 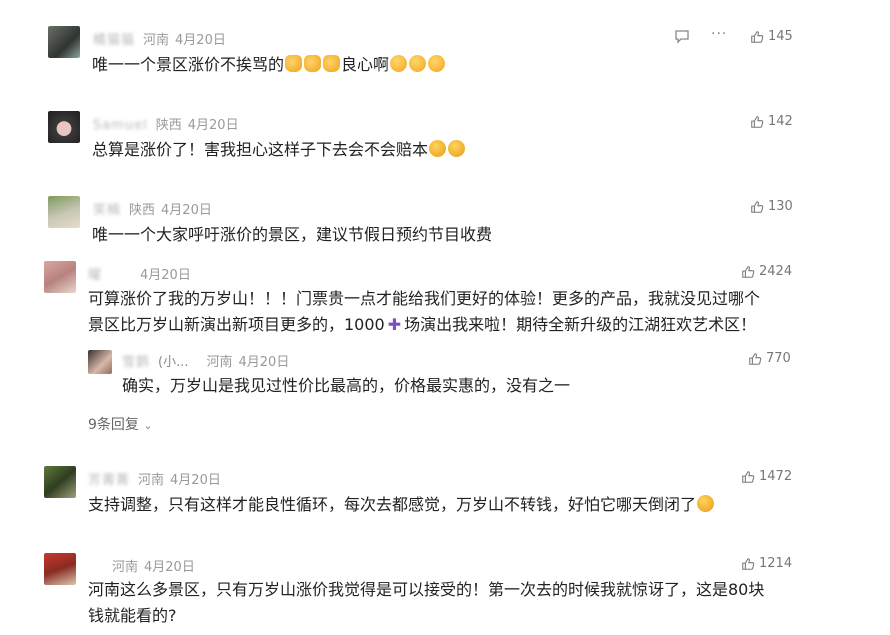 I want to click on comment-text-main: 支持调整，只有这样才能良性循环，每次去都感觉，万岁山不转钱，好怕它哪天倒闭了, so click(x=392, y=504).